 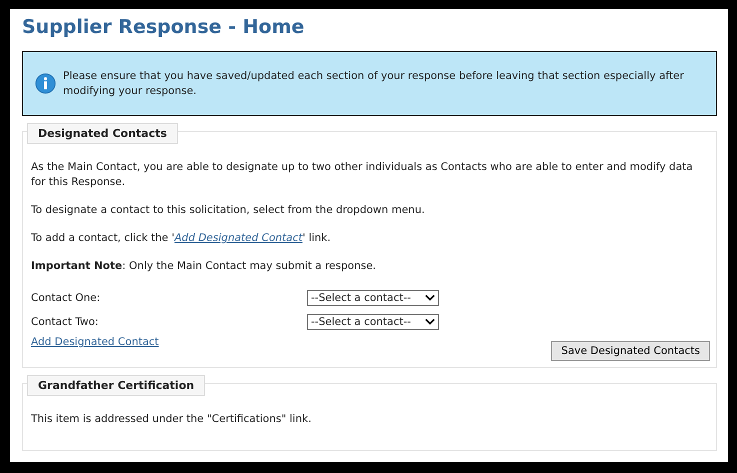 What do you see at coordinates (362, 175) in the screenshot?
I see `intro-text: As the Main Contact, you are able to designate up to two other individuals as Contacts who are able to enter and modify data for this Response.` at bounding box center [362, 175].